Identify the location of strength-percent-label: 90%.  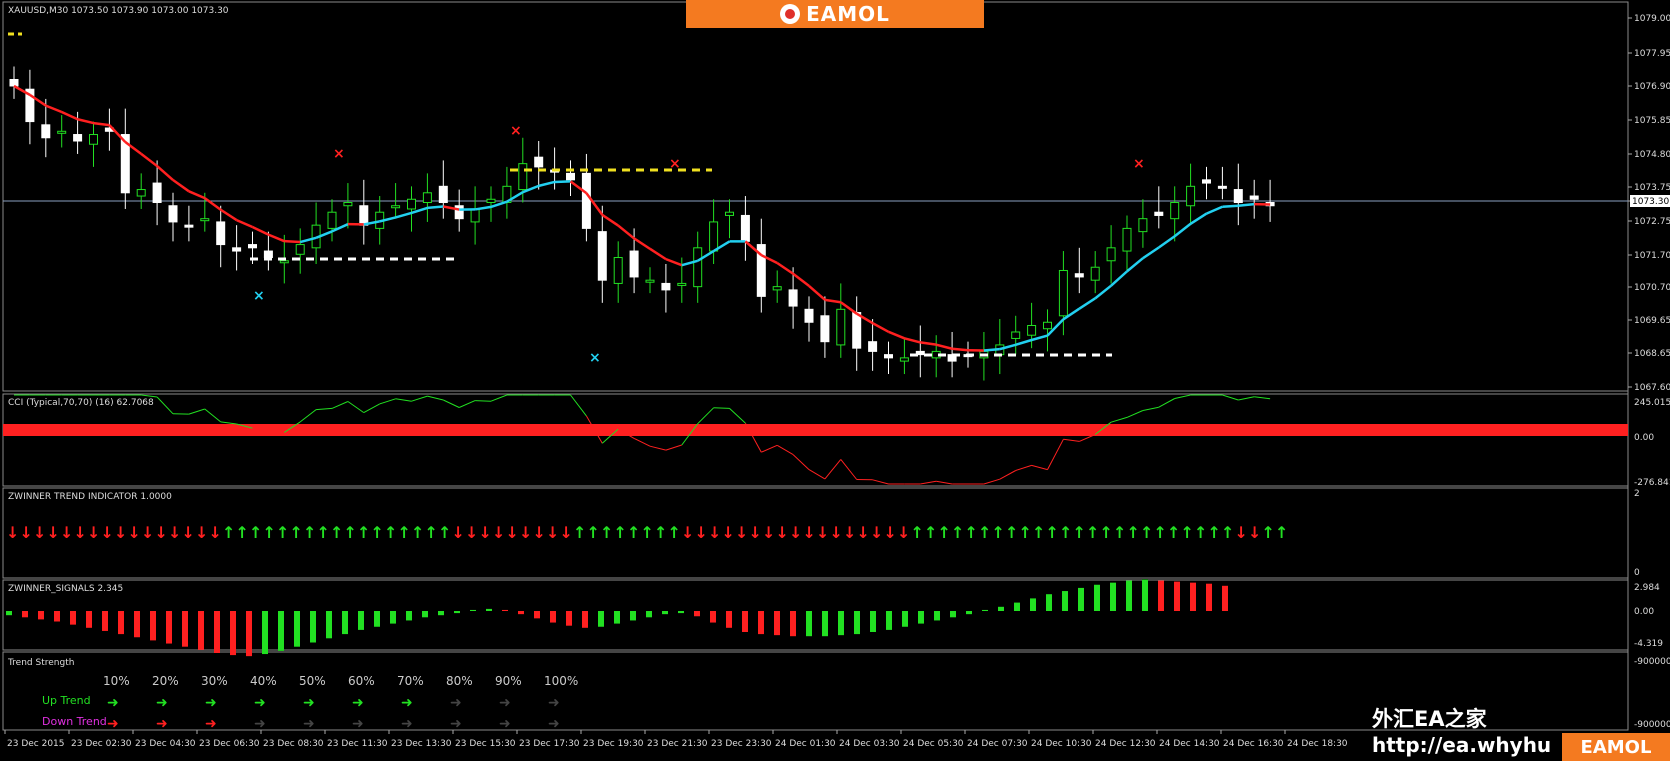
(508, 681).